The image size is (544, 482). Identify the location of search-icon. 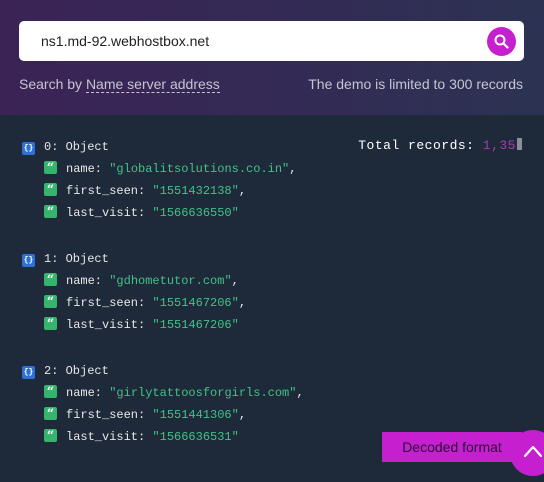
(501, 41).